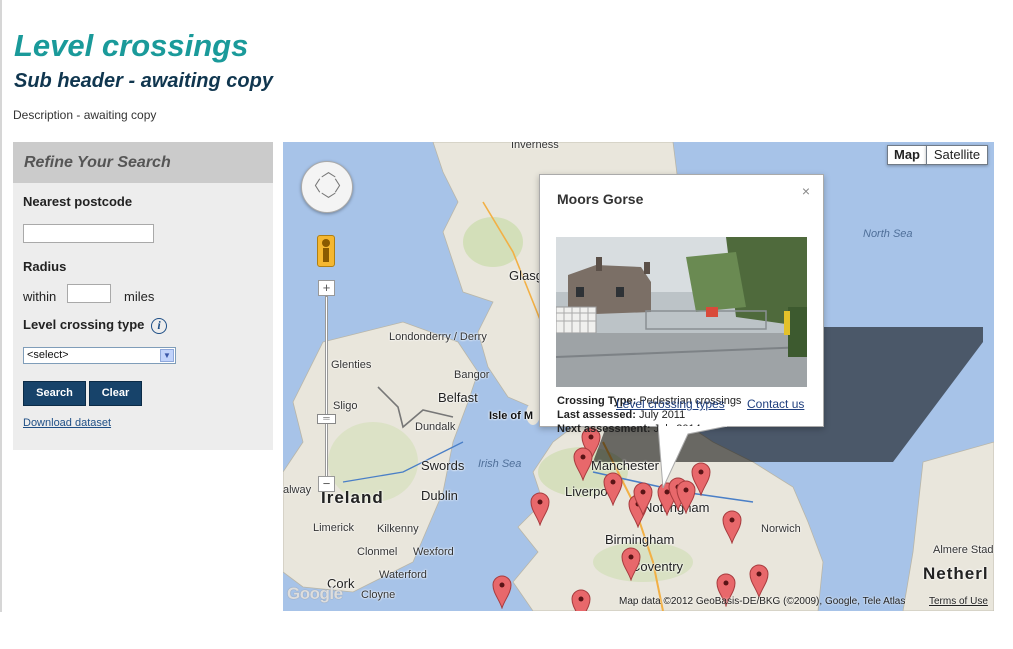  What do you see at coordinates (315, 593) in the screenshot?
I see `google-logo: Google` at bounding box center [315, 593].